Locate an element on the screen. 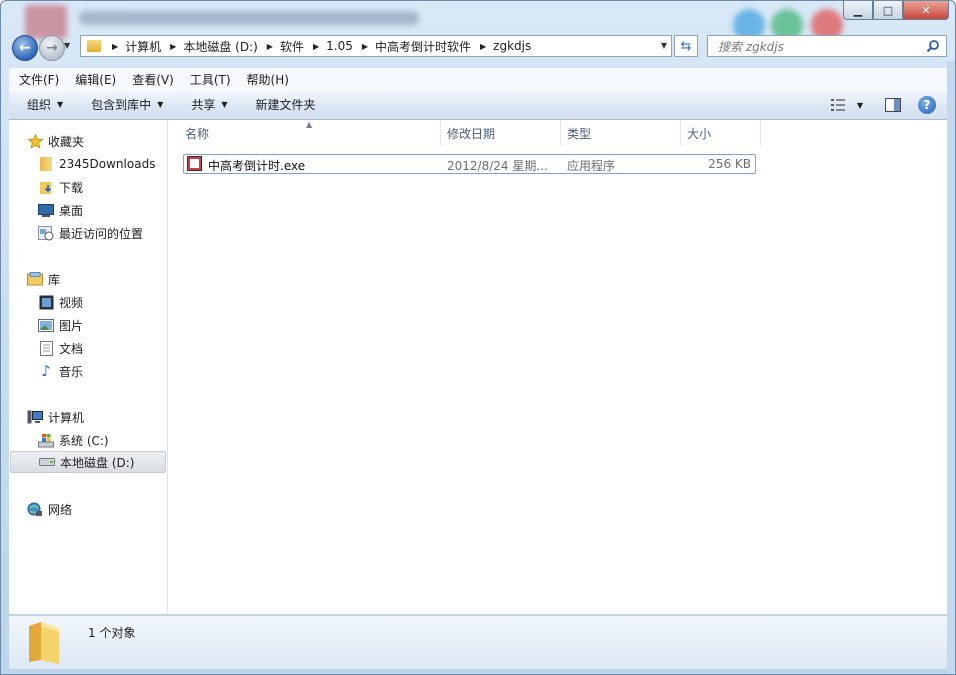 The height and width of the screenshot is (675, 956). sidebar-item-videos: 视频 is located at coordinates (60, 302).